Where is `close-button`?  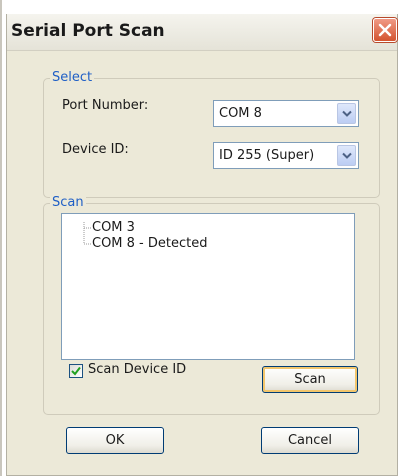 close-button is located at coordinates (385, 30).